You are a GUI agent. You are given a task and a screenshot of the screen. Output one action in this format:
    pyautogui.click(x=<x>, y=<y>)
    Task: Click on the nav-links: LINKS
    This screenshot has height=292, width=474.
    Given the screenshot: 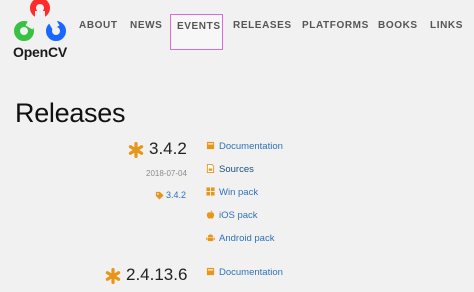 What is the action you would take?
    pyautogui.click(x=446, y=25)
    